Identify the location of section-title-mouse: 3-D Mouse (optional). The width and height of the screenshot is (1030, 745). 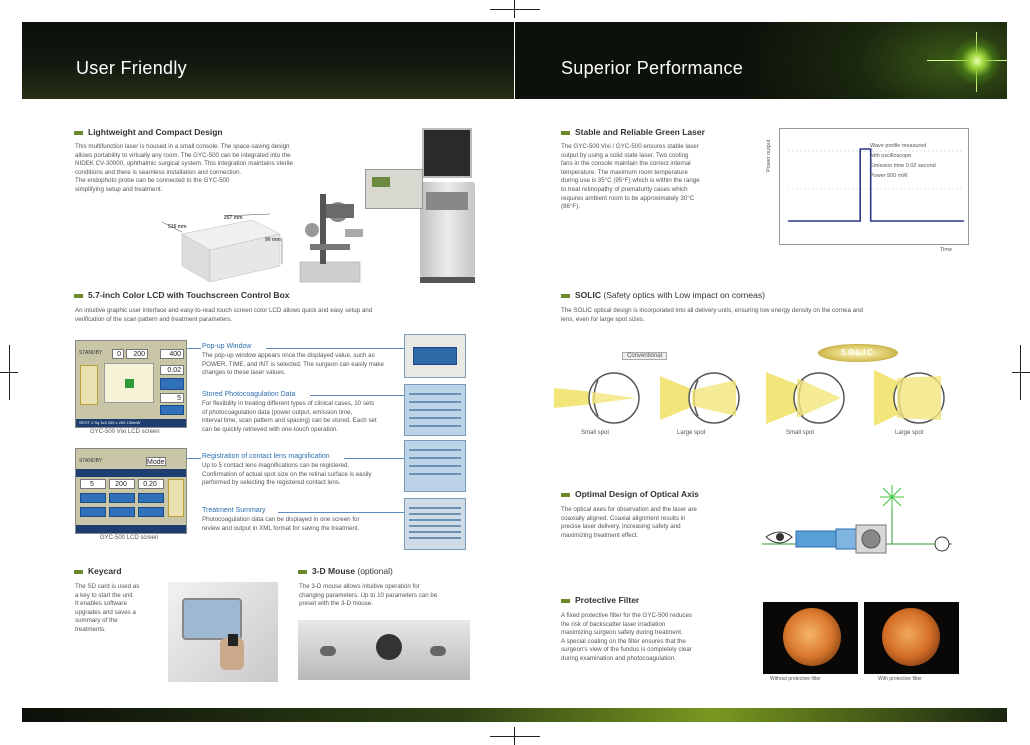
(345, 571).